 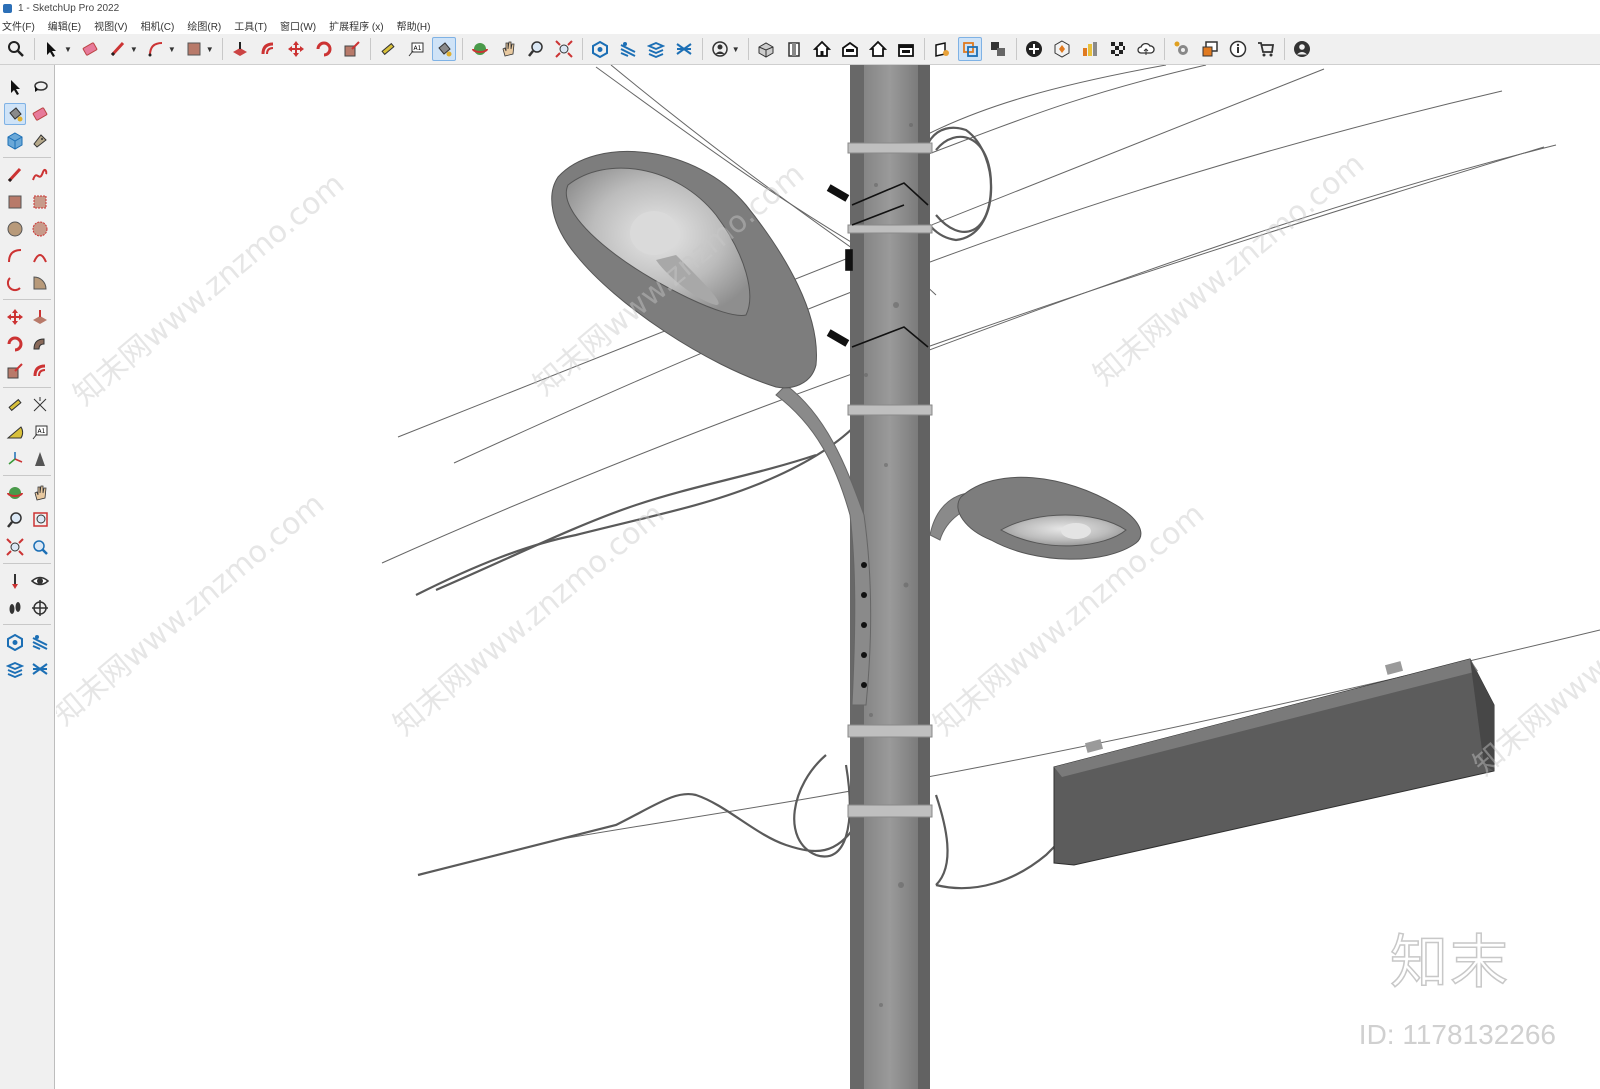 What do you see at coordinates (16, 49) in the screenshot?
I see `search-icon` at bounding box center [16, 49].